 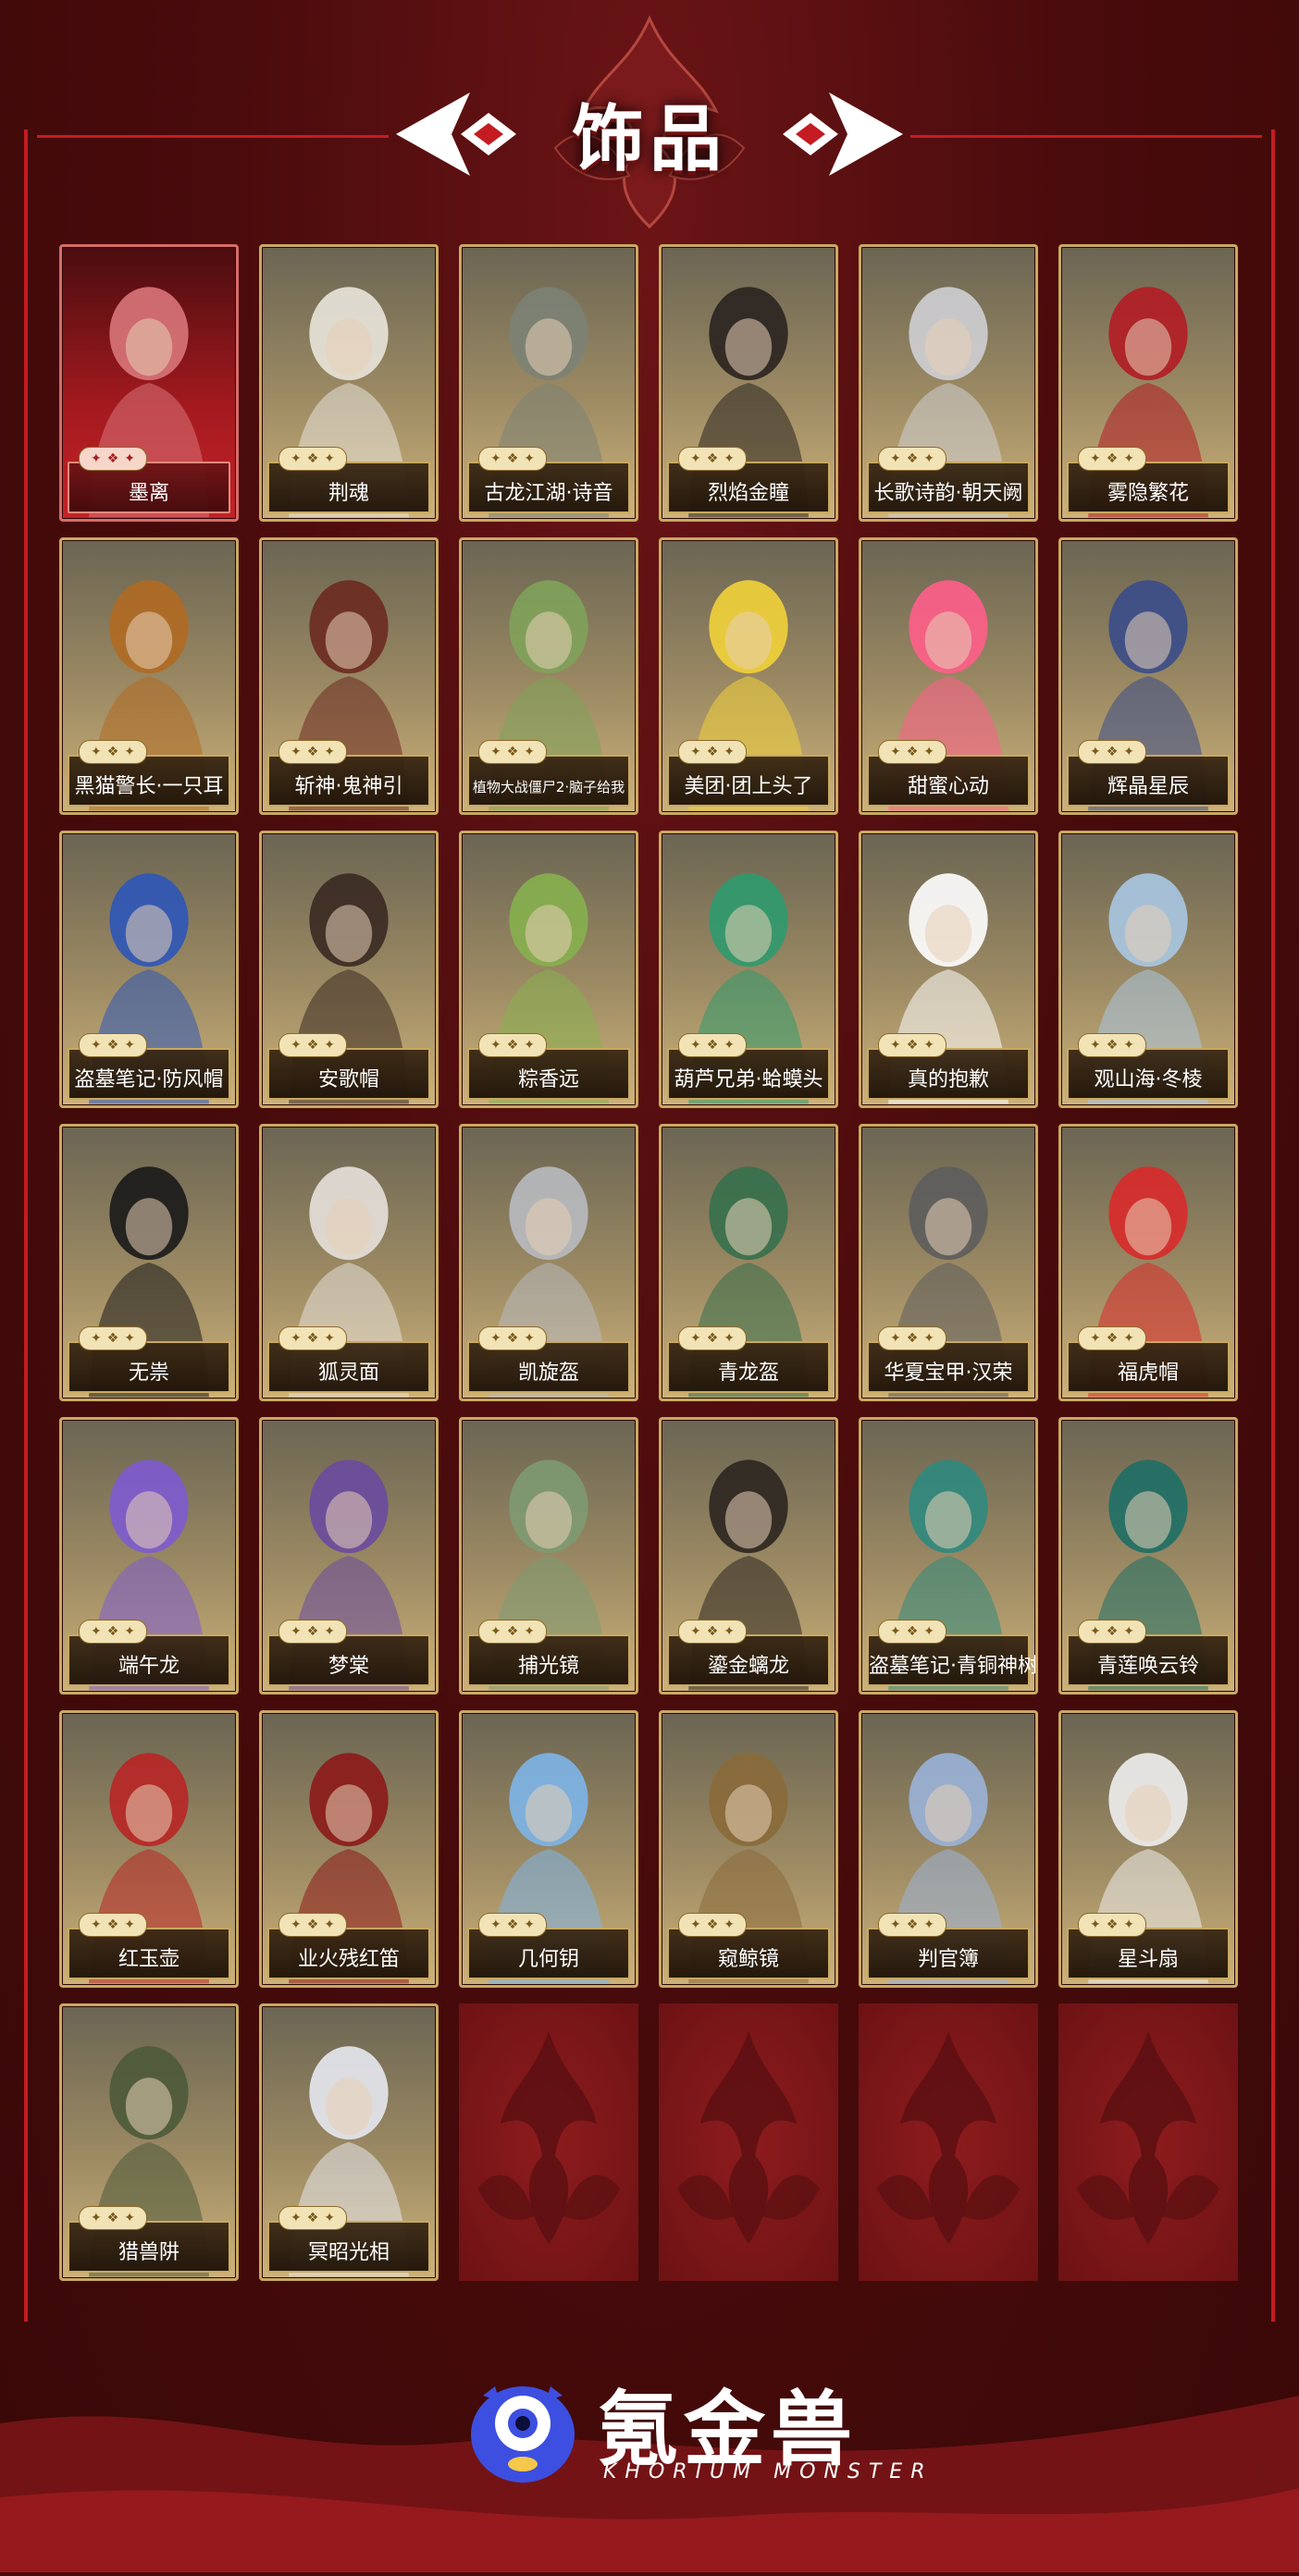 I want to click on item-label-bar: ✦ ❖ ✦ 猎兽阱, so click(x=149, y=2239).